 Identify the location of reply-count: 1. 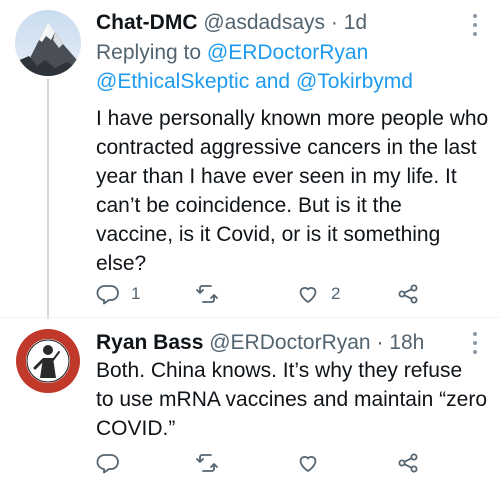
(136, 293).